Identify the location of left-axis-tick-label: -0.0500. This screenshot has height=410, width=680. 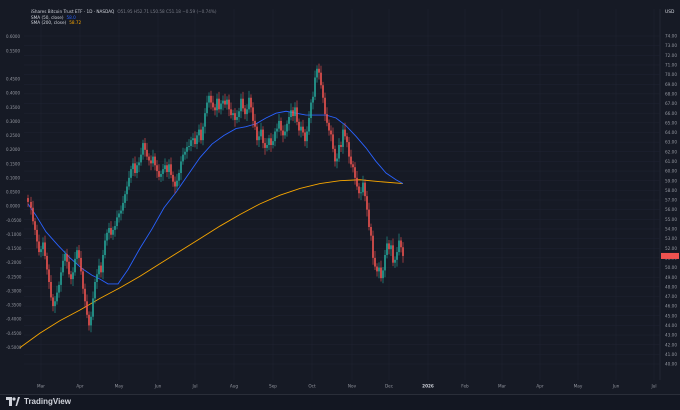
(14, 220).